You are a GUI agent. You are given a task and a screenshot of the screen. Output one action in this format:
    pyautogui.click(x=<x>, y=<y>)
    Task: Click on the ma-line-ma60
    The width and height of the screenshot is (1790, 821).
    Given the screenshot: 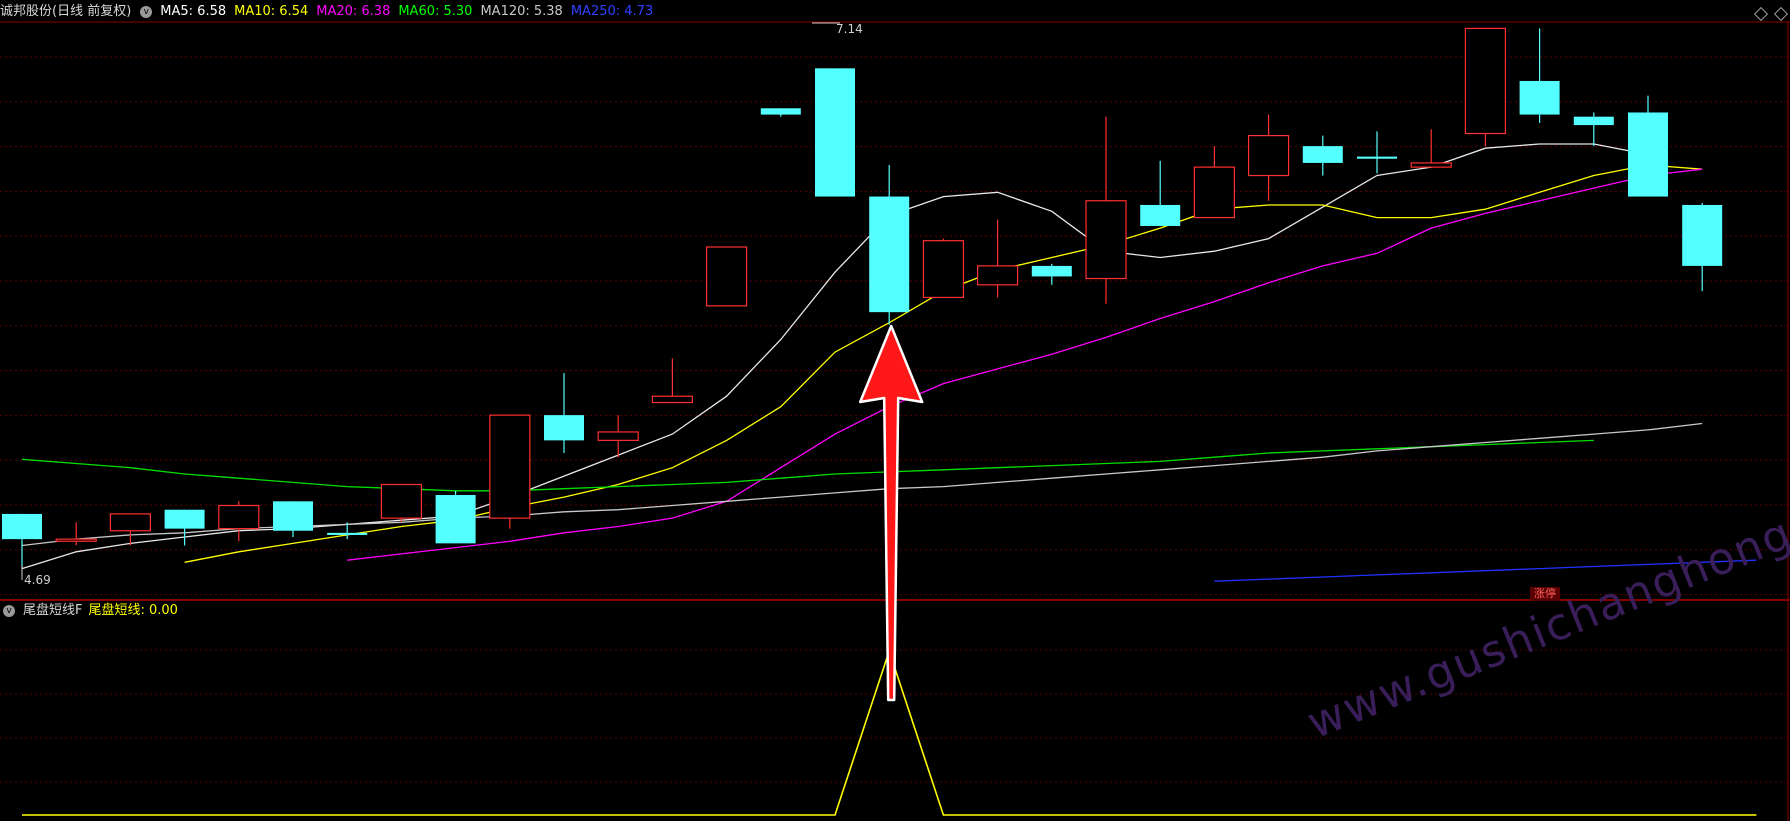 What is the action you would take?
    pyautogui.click(x=807, y=465)
    